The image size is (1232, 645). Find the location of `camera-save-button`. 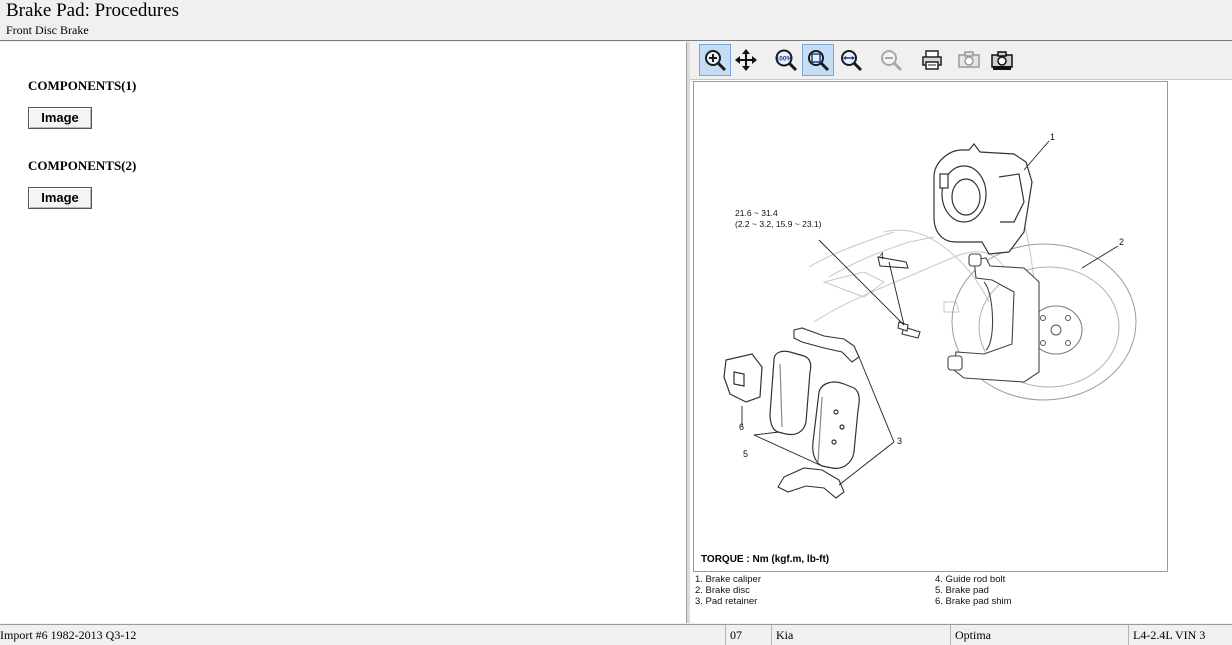

camera-save-button is located at coordinates (1002, 60).